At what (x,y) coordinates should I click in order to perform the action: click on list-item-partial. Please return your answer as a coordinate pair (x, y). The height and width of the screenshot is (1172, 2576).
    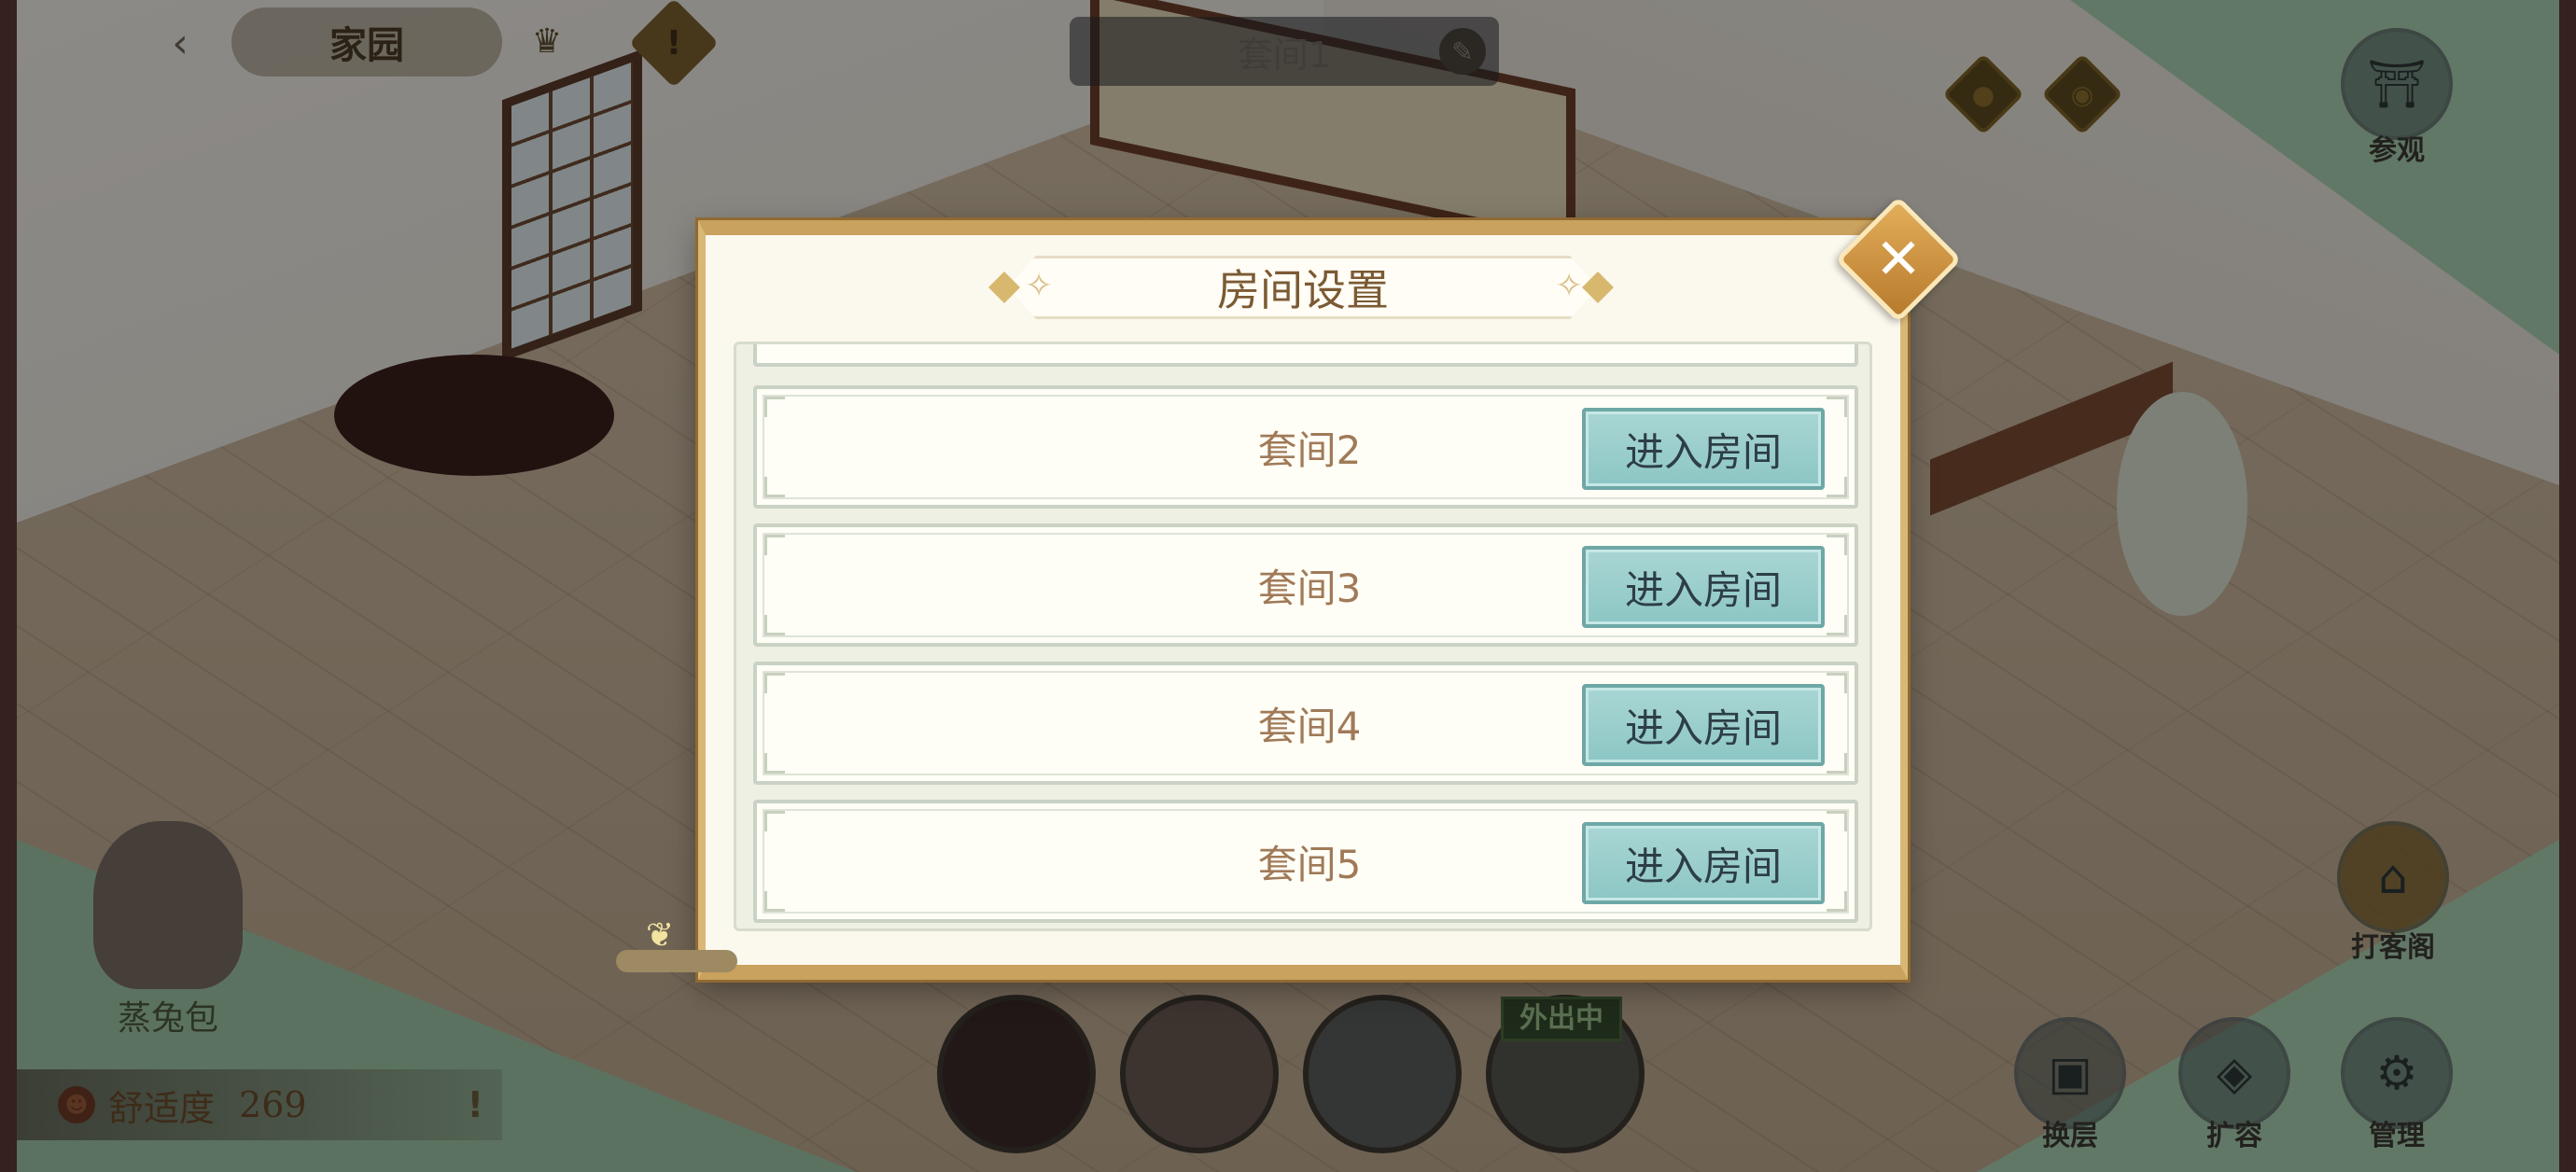
    Looking at the image, I should click on (1305, 355).